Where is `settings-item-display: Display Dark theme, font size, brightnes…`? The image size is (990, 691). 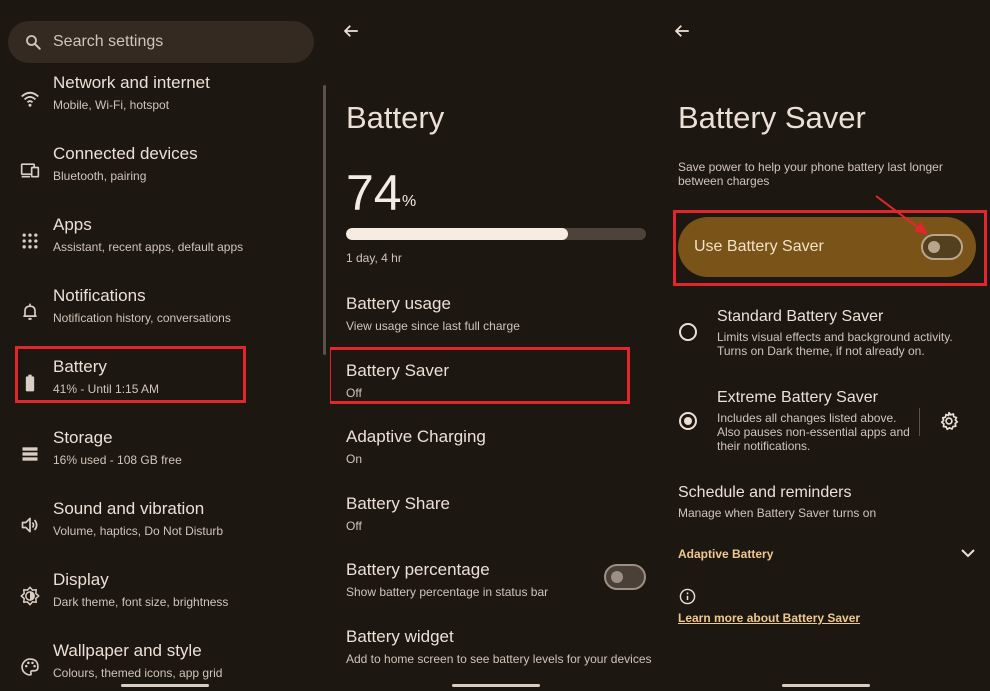
settings-item-display: Display Dark theme, font size, brightnes… is located at coordinates (161, 596).